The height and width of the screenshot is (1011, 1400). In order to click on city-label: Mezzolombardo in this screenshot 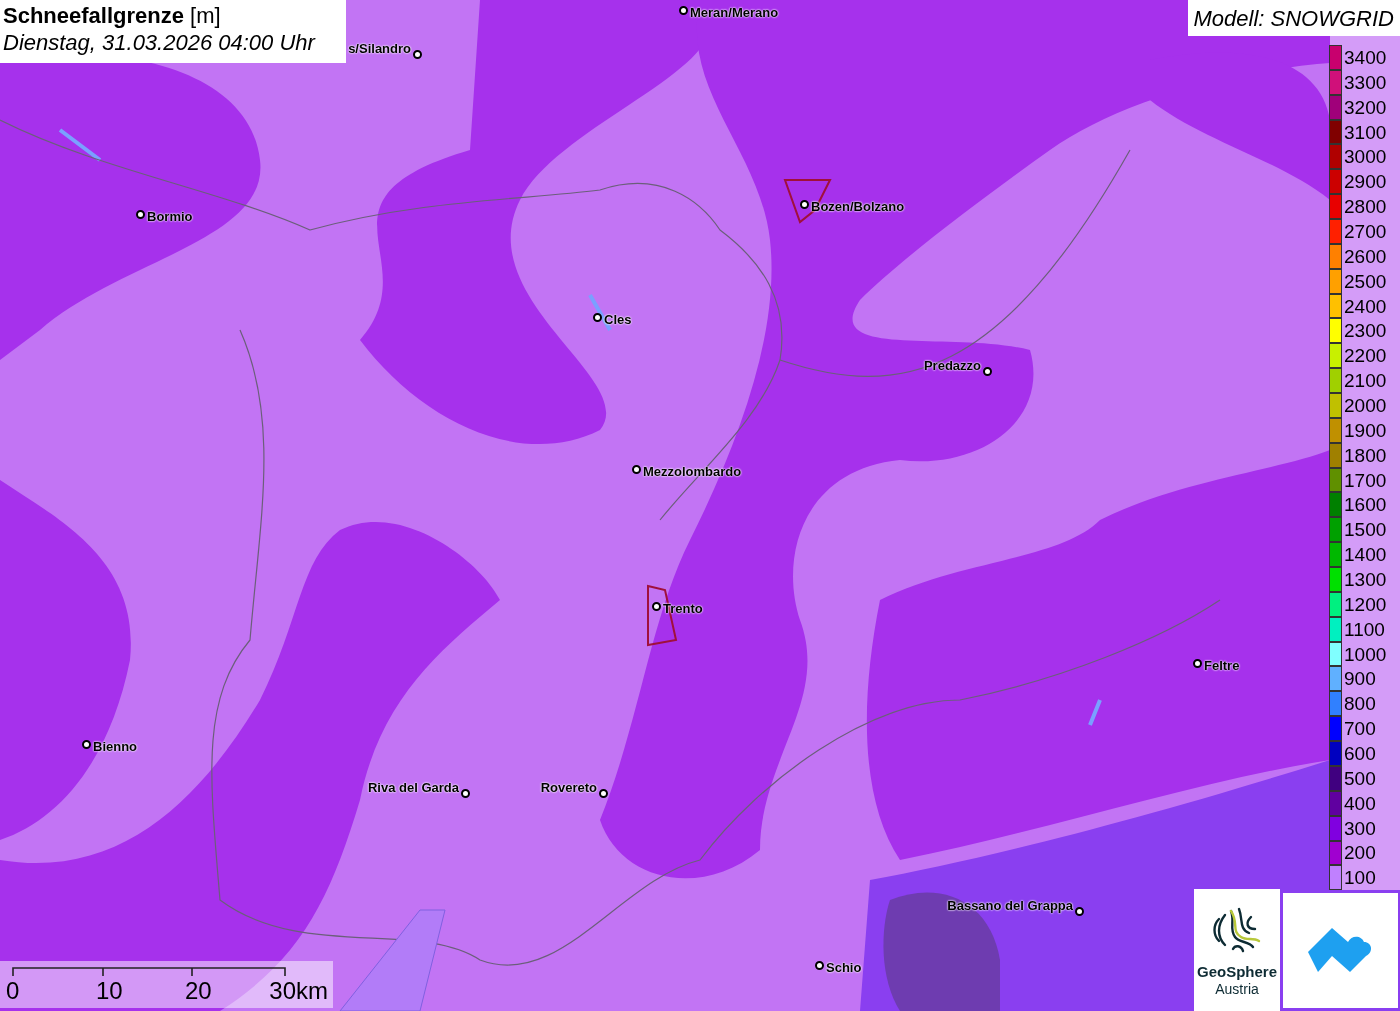, I will do `click(692, 471)`.